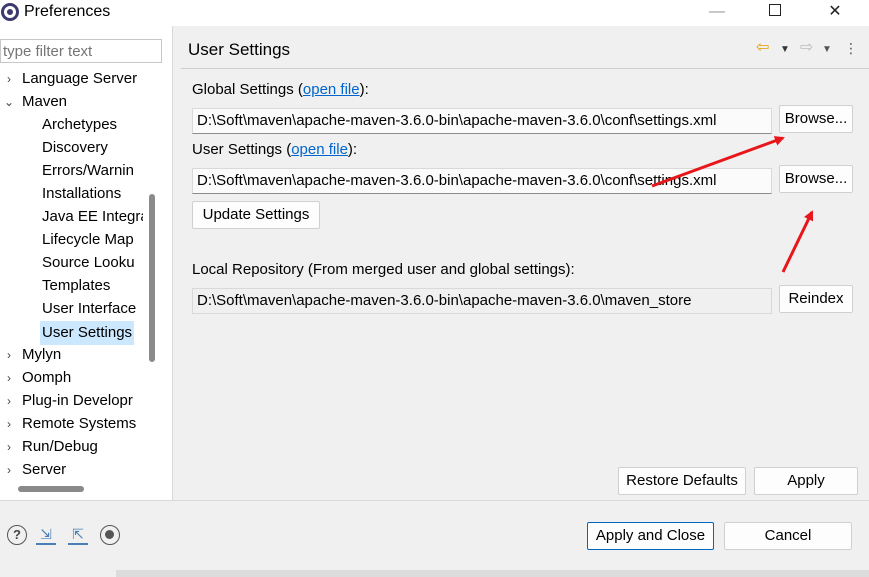 The image size is (869, 577). I want to click on filter-input, so click(81, 51).